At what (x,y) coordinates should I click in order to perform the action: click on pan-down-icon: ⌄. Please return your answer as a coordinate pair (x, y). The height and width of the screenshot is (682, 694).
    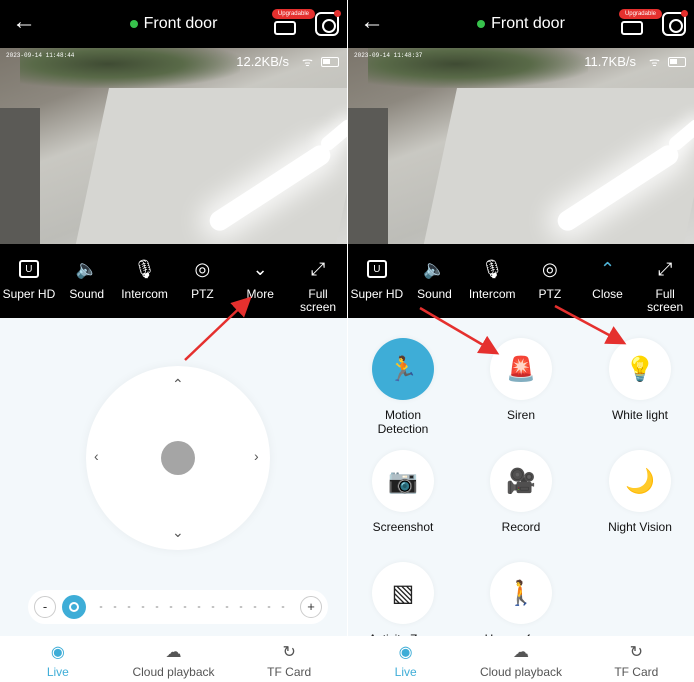
    Looking at the image, I should click on (178, 532).